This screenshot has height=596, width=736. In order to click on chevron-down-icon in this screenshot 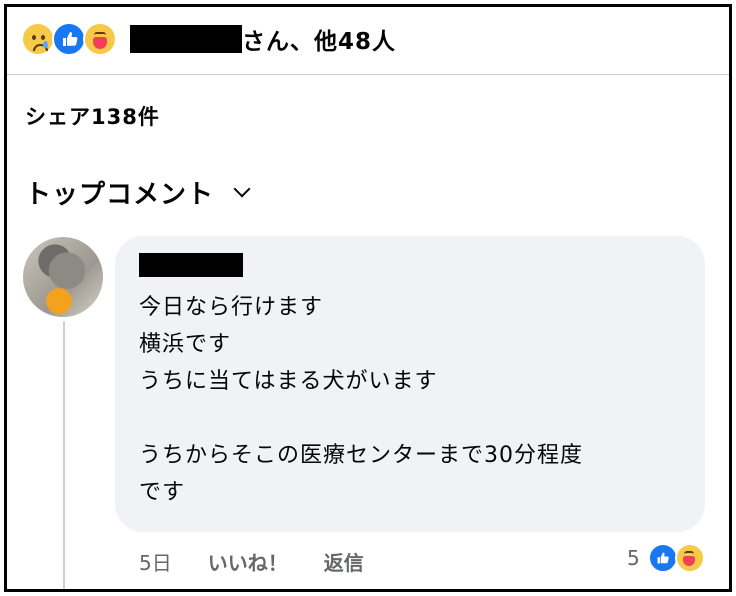, I will do `click(242, 188)`.